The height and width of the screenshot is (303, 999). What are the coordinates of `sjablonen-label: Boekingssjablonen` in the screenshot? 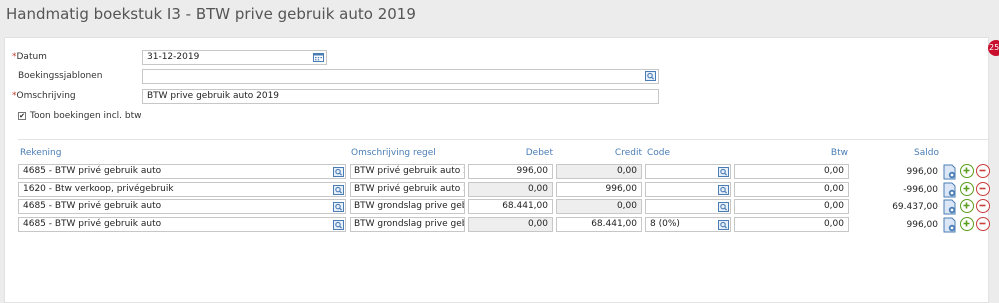 It's located at (60, 76).